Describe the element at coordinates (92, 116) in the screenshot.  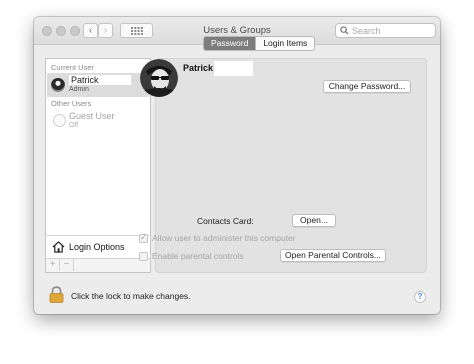
I see `guest-user-name: Guest User` at that location.